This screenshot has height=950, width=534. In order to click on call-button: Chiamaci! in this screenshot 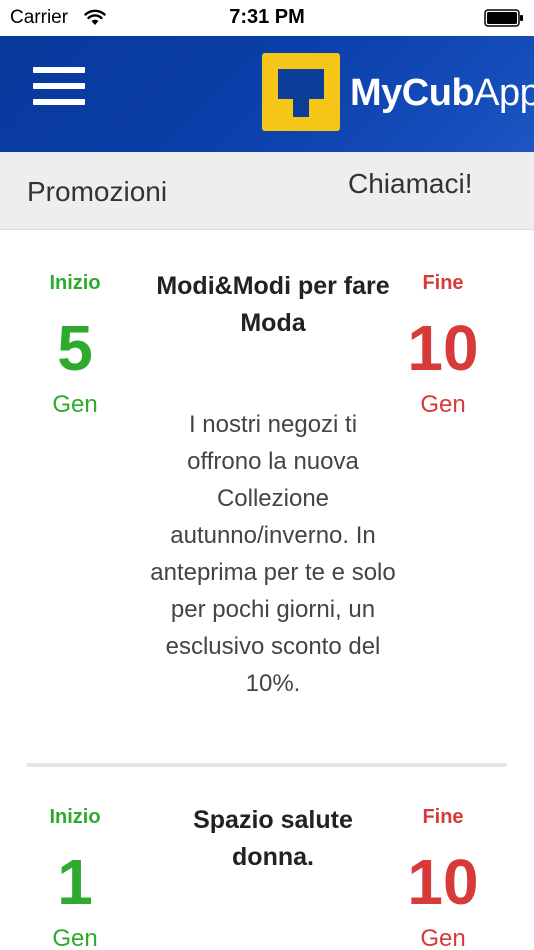, I will do `click(410, 184)`.